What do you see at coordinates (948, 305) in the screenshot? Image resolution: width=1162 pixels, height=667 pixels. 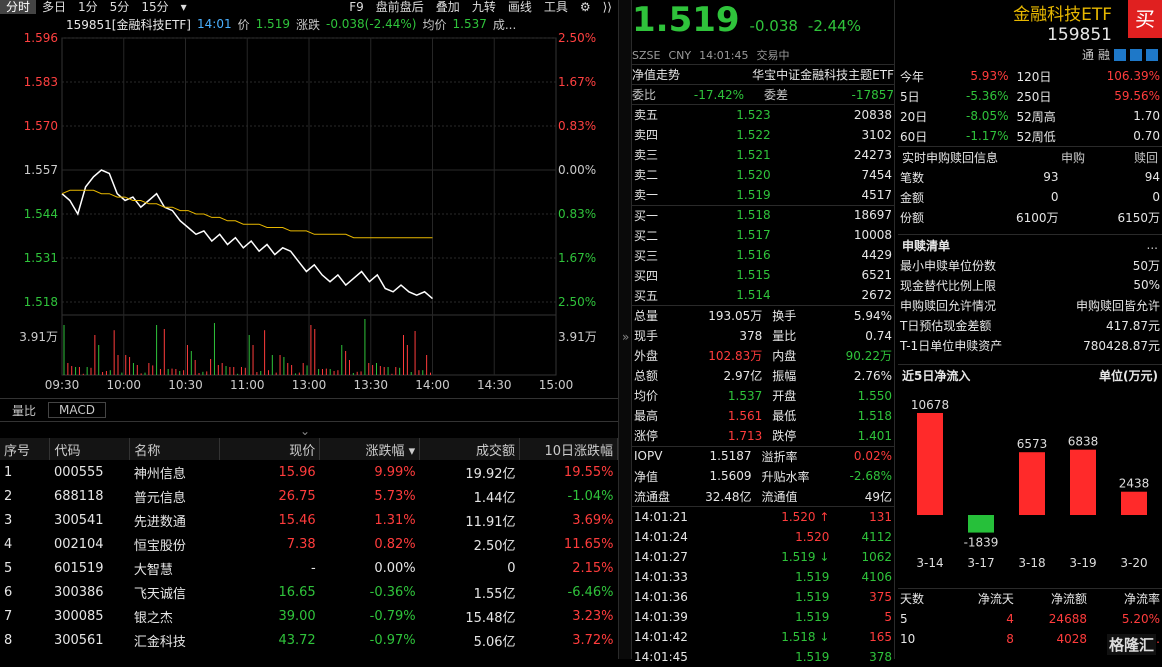 I see `pcf-label: 申购赎回允许情况` at bounding box center [948, 305].